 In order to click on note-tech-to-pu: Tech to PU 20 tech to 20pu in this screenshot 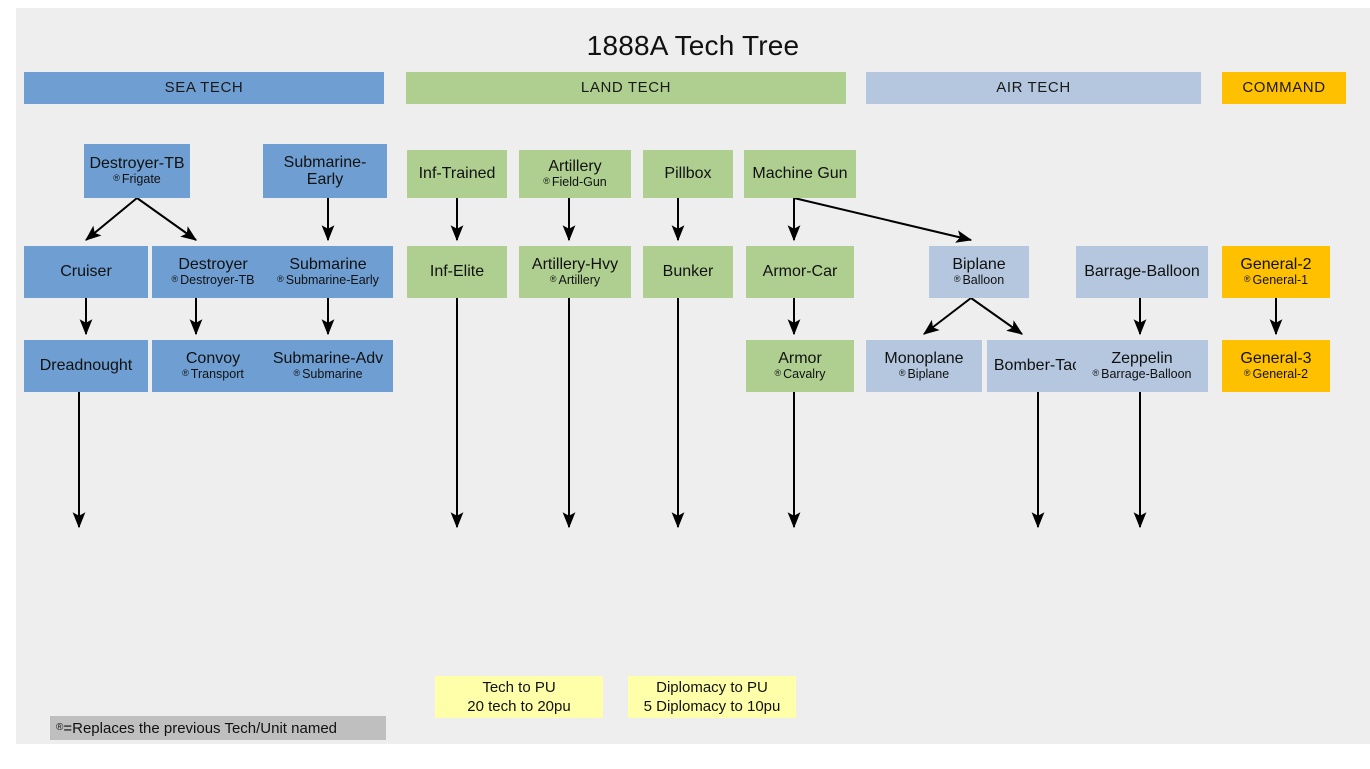, I will do `click(519, 697)`.